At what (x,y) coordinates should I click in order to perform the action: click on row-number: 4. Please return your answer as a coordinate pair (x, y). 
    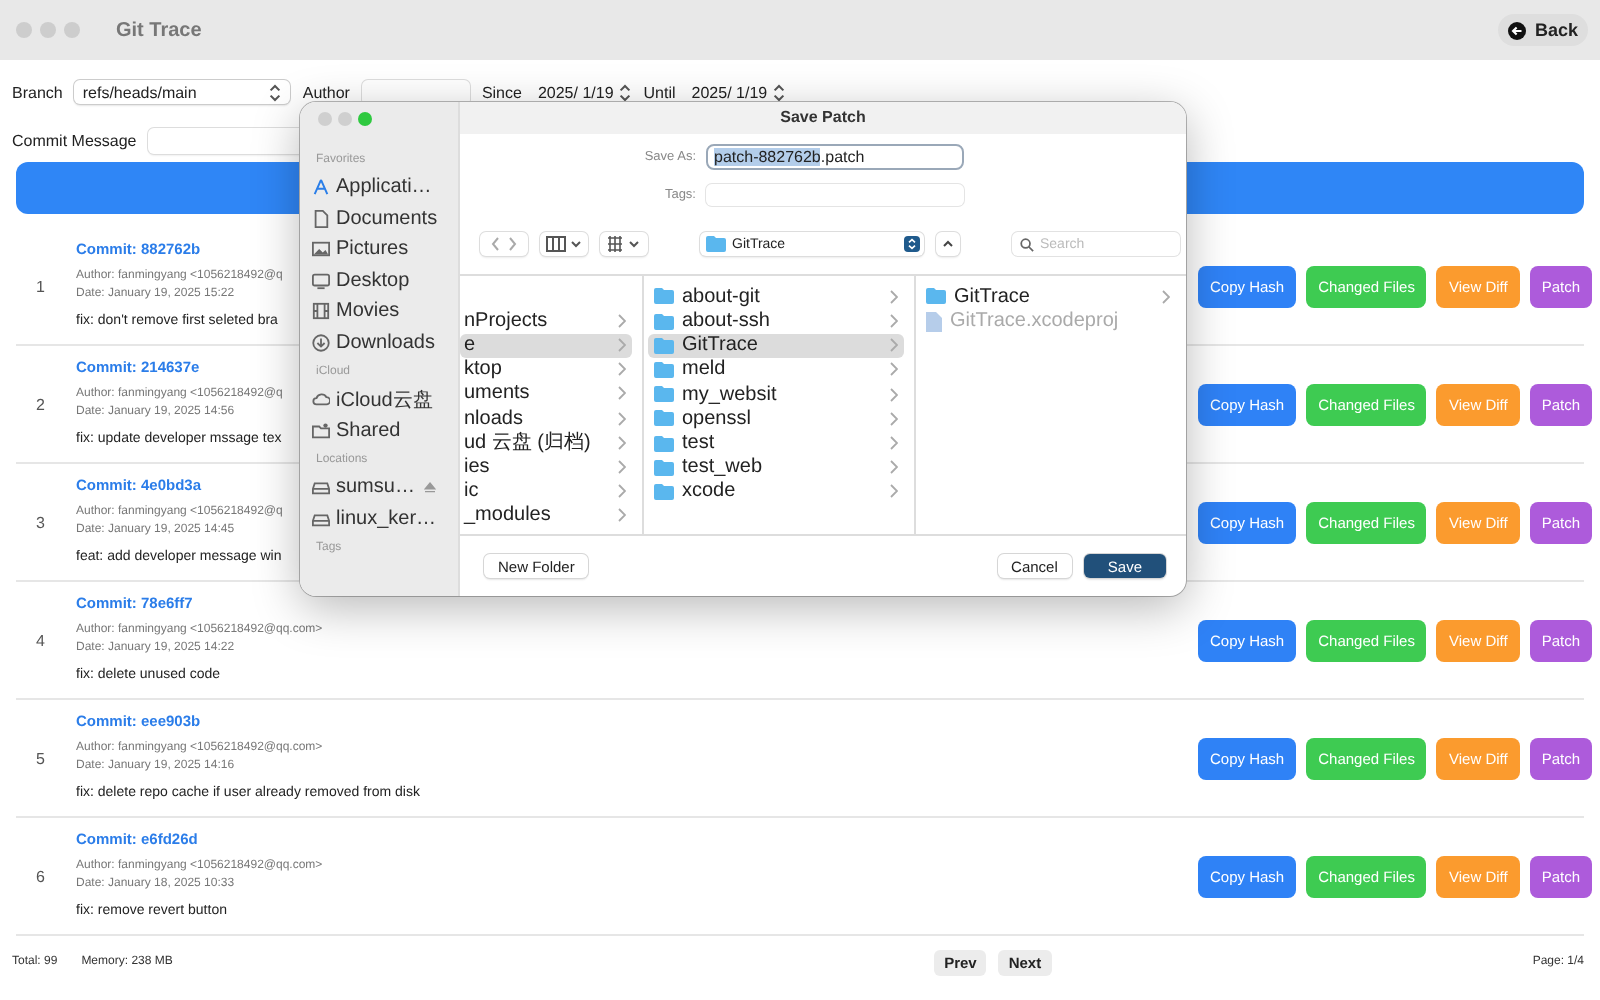
    Looking at the image, I should click on (40, 640).